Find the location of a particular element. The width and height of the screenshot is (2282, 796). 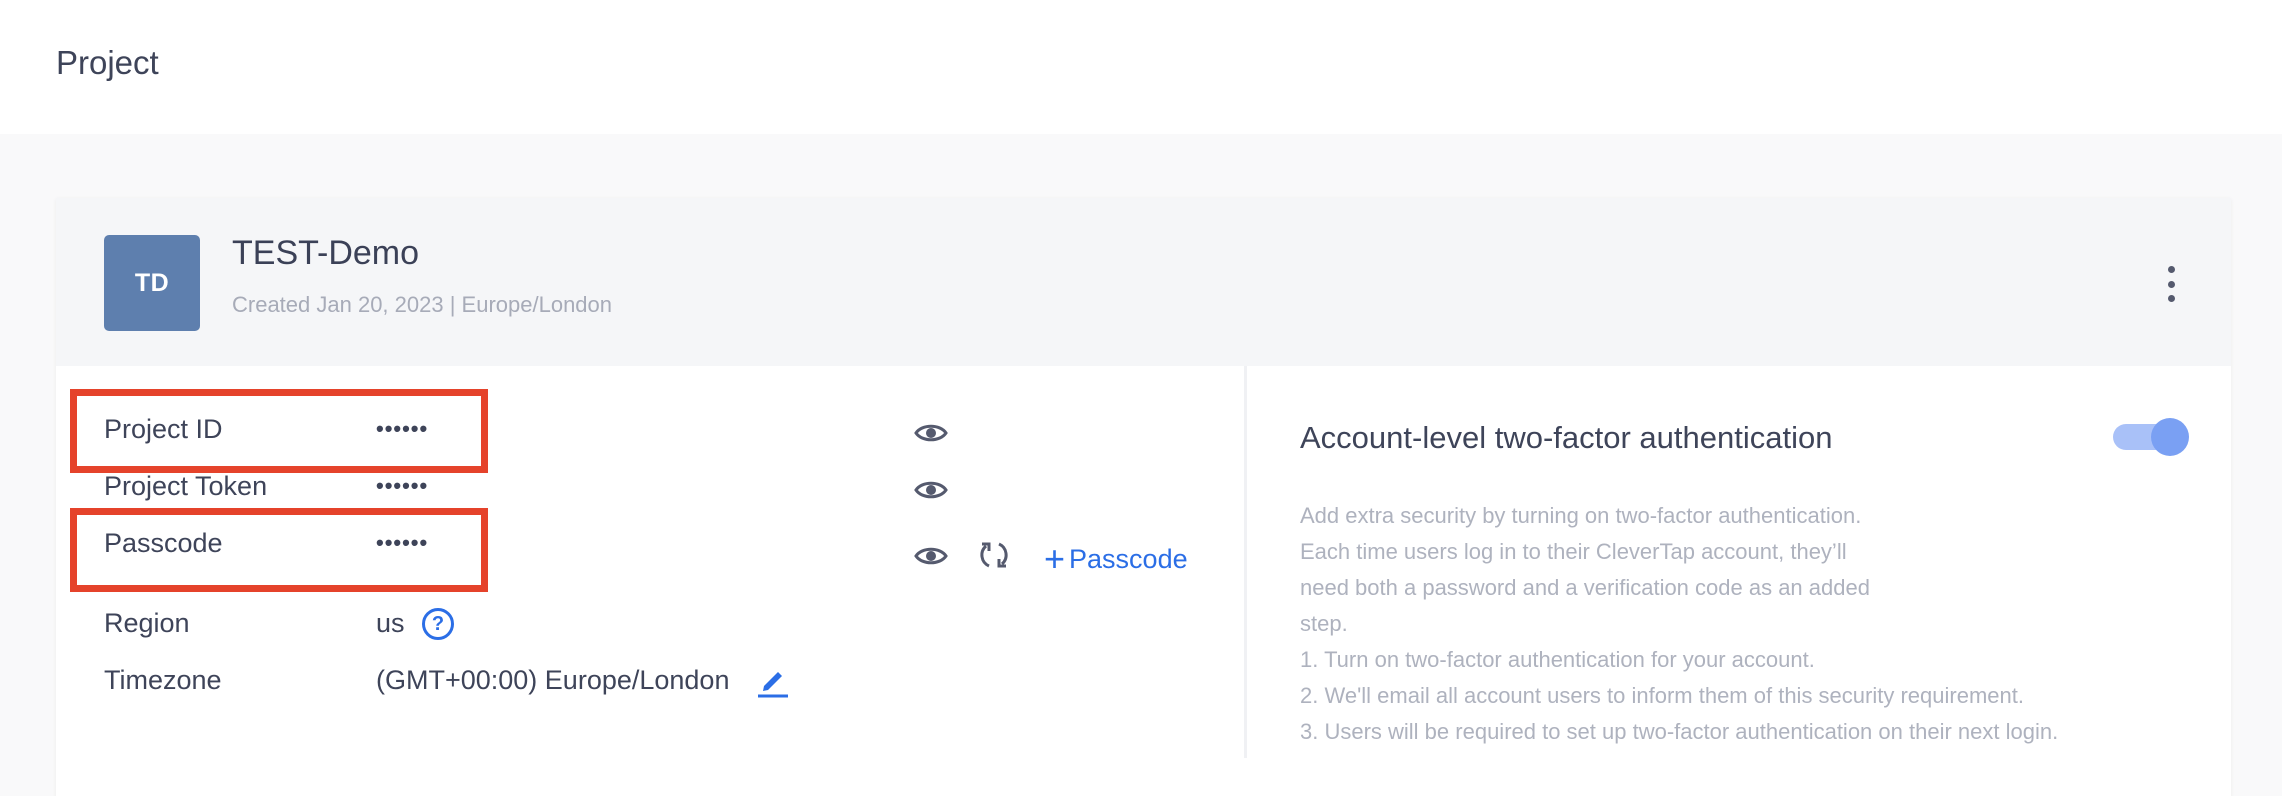

timezone-label: Timezone is located at coordinates (163, 680).